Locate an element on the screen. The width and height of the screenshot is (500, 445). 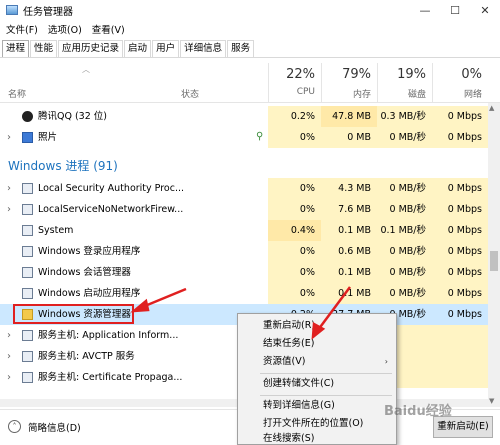
watermark-logo: Baidu经验 is located at coordinates (418, 411).